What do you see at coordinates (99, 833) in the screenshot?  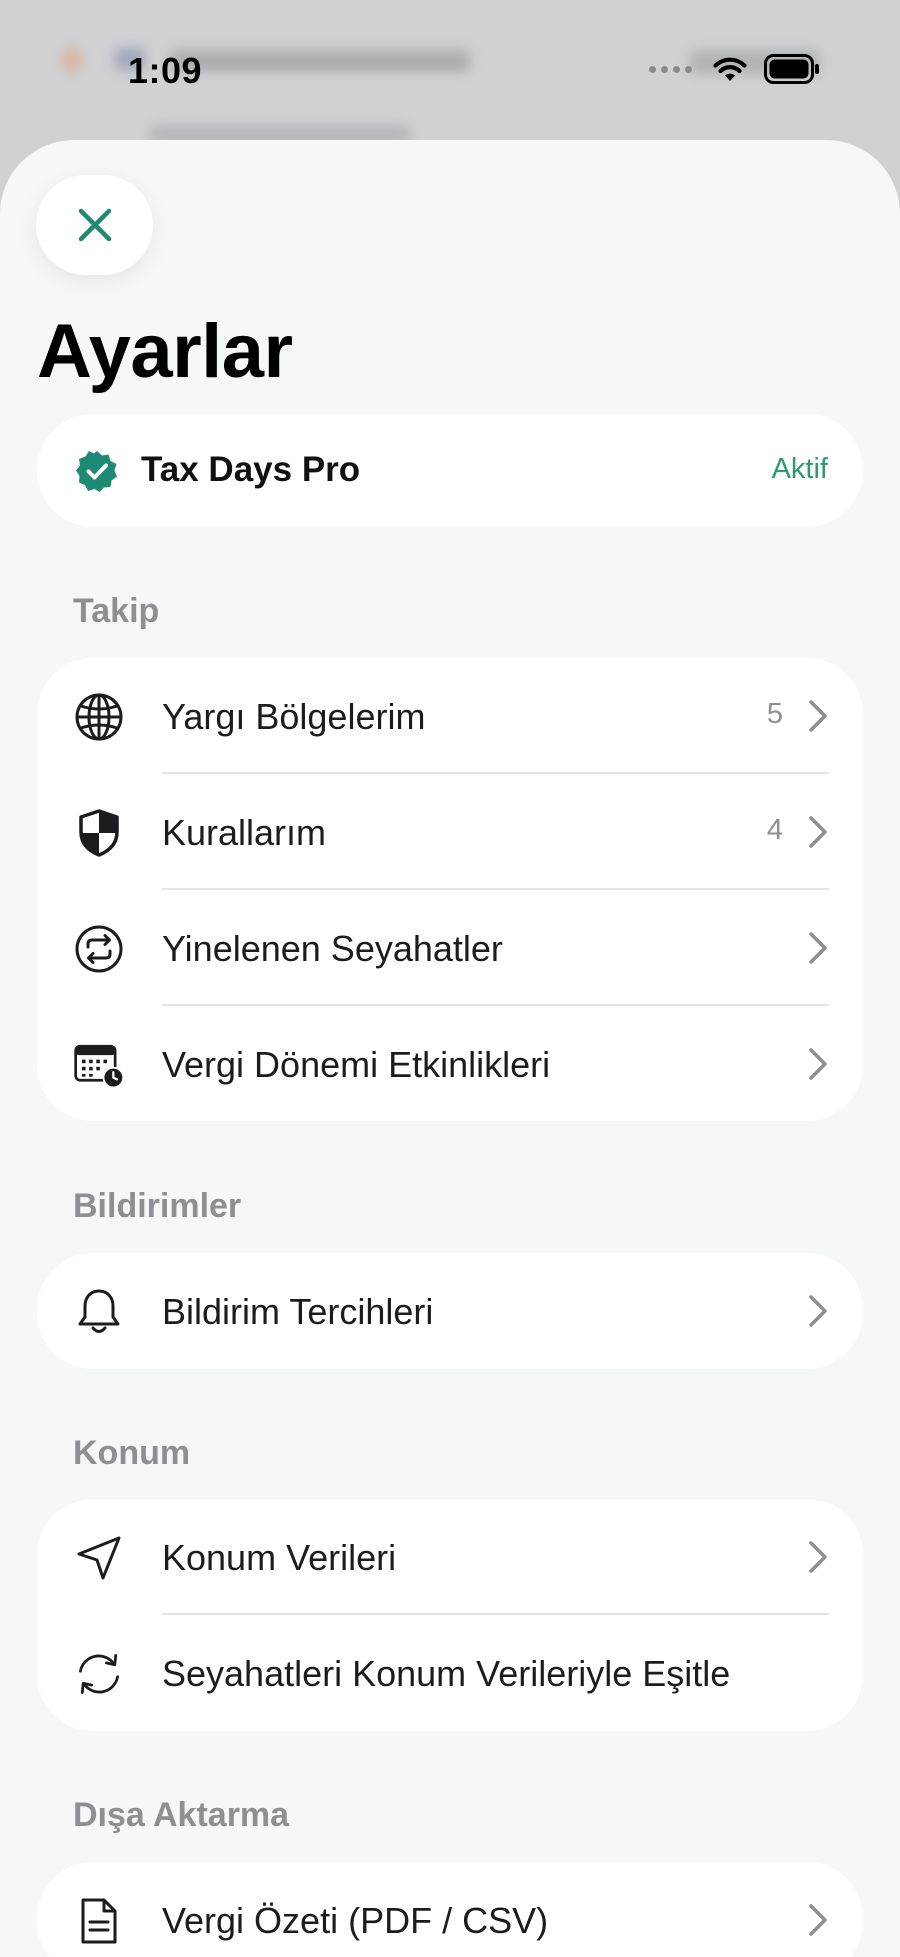 I see `shield-icon` at bounding box center [99, 833].